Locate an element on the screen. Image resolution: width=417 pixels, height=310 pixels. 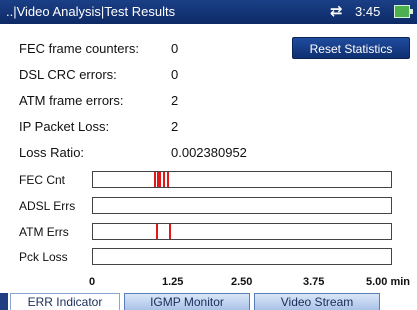
clock-time: 3:45 is located at coordinates (368, 11).